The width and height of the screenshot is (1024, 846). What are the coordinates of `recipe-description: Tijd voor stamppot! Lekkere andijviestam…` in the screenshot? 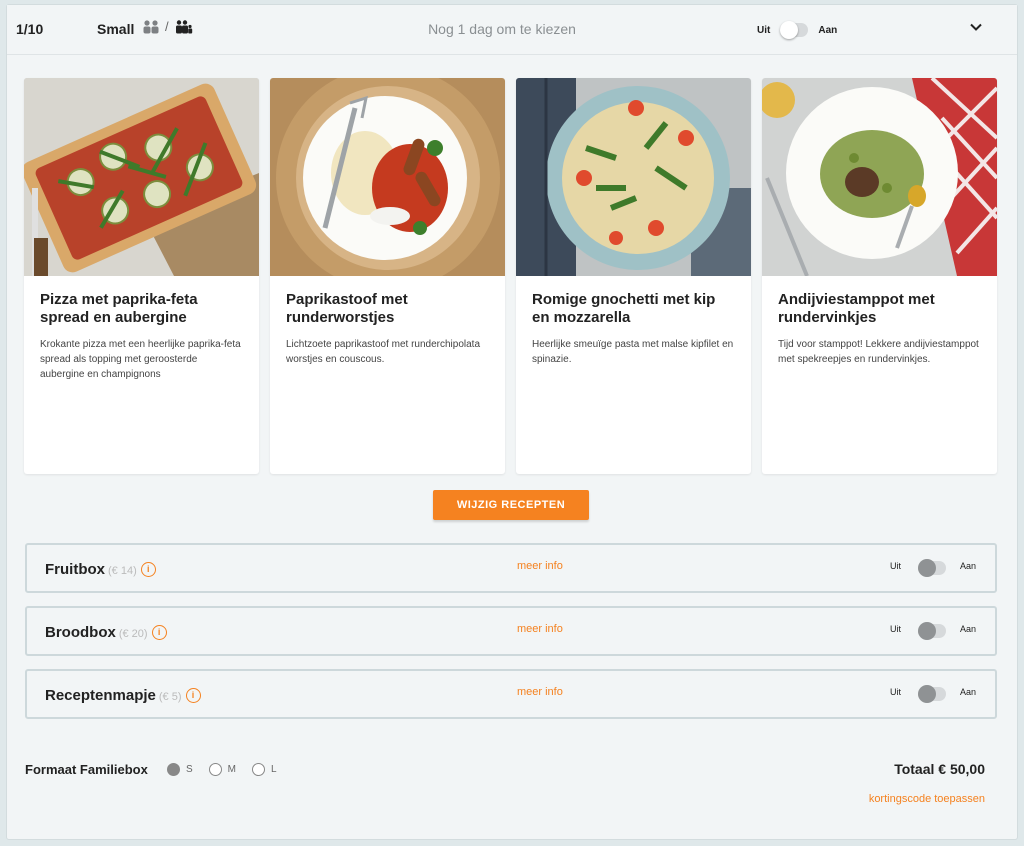 It's located at (878, 352).